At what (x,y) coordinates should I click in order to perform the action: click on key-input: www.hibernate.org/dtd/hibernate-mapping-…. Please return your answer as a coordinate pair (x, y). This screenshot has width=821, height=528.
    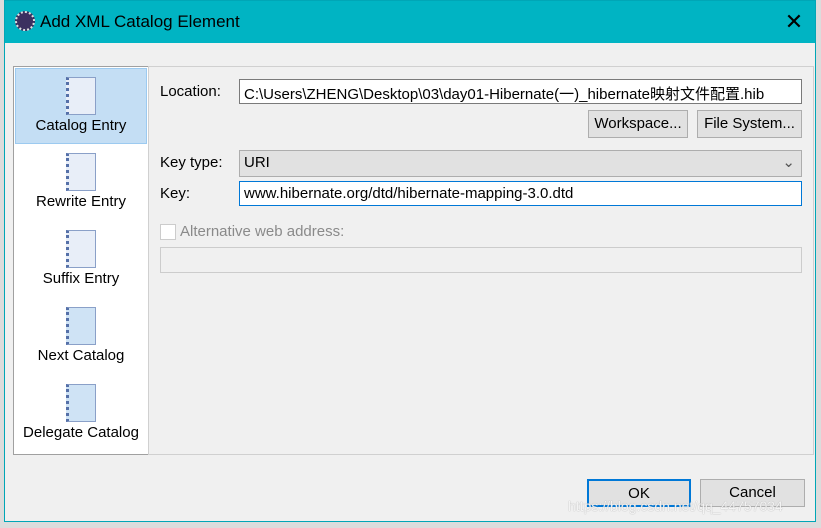
    Looking at the image, I should click on (520, 193).